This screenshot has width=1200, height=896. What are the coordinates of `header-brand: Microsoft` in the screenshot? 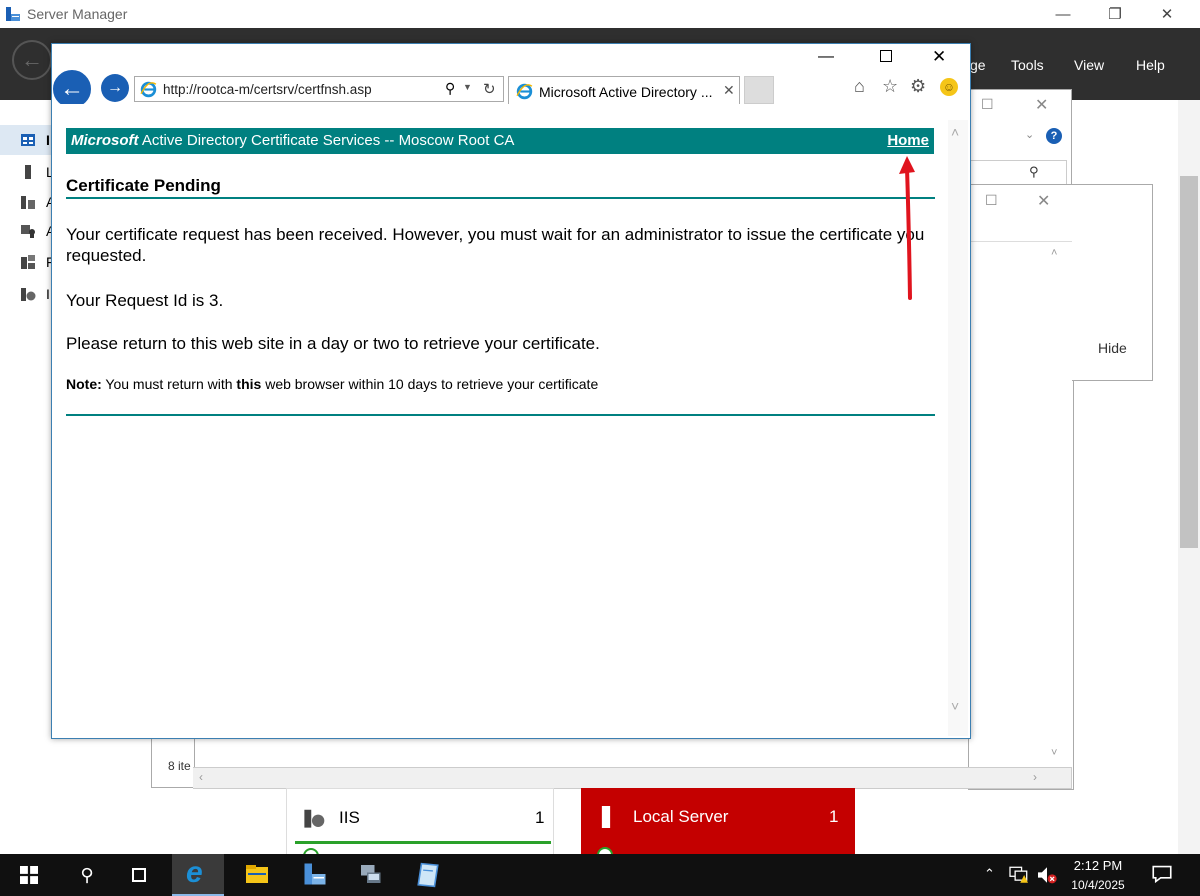 It's located at (105, 140).